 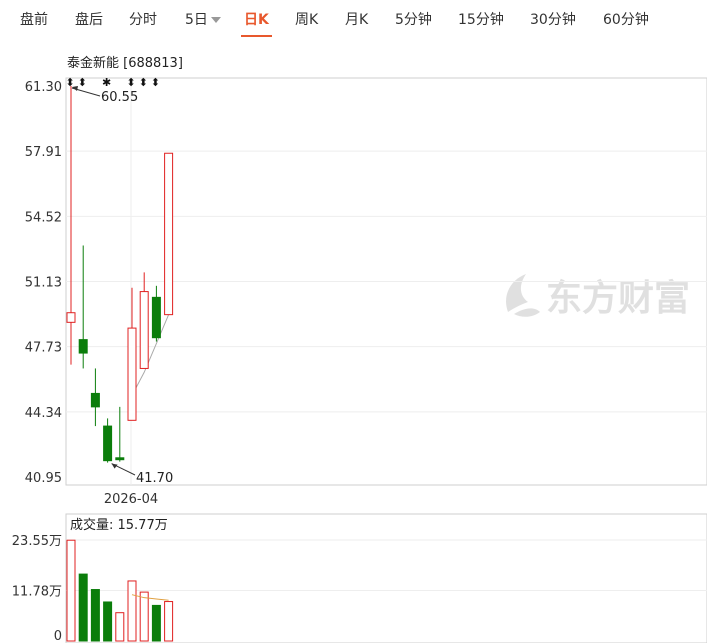 I want to click on ma-polyline, so click(x=150, y=355).